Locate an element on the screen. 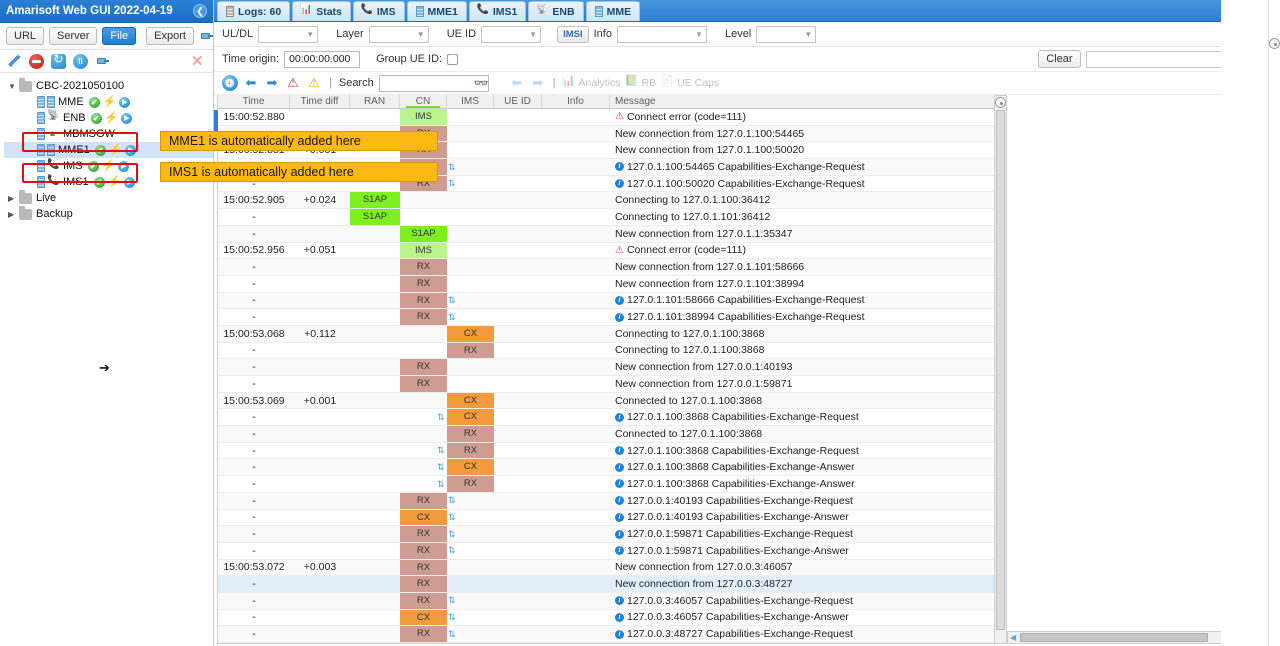 This screenshot has width=1280, height=646. table-row: - RX New connection from 127.0.0.1:59871 is located at coordinates (612, 384).